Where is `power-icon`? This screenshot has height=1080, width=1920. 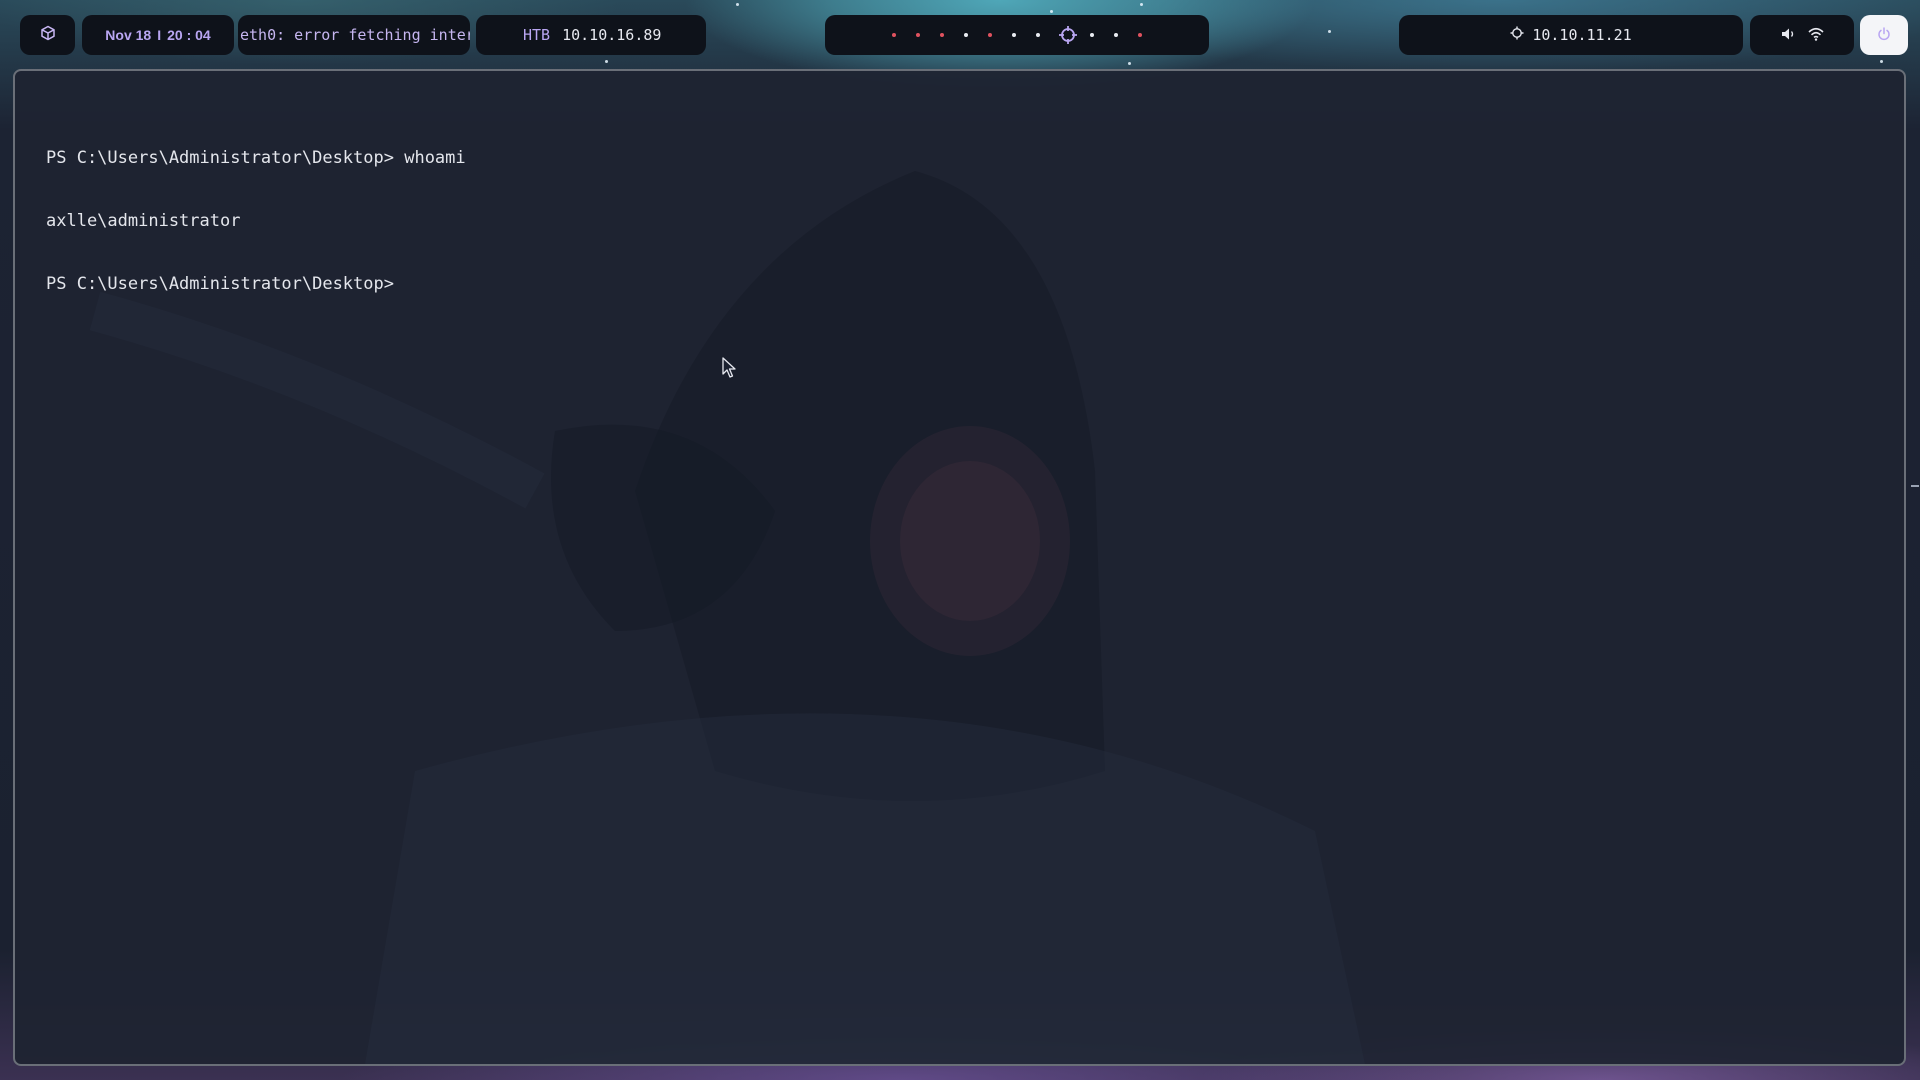
power-icon is located at coordinates (1884, 35).